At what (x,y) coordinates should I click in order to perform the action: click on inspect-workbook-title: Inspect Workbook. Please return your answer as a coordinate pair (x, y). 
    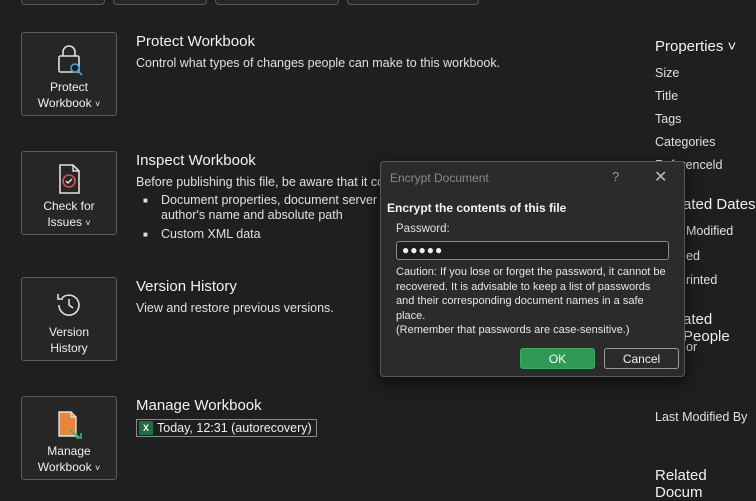
    Looking at the image, I should click on (196, 160).